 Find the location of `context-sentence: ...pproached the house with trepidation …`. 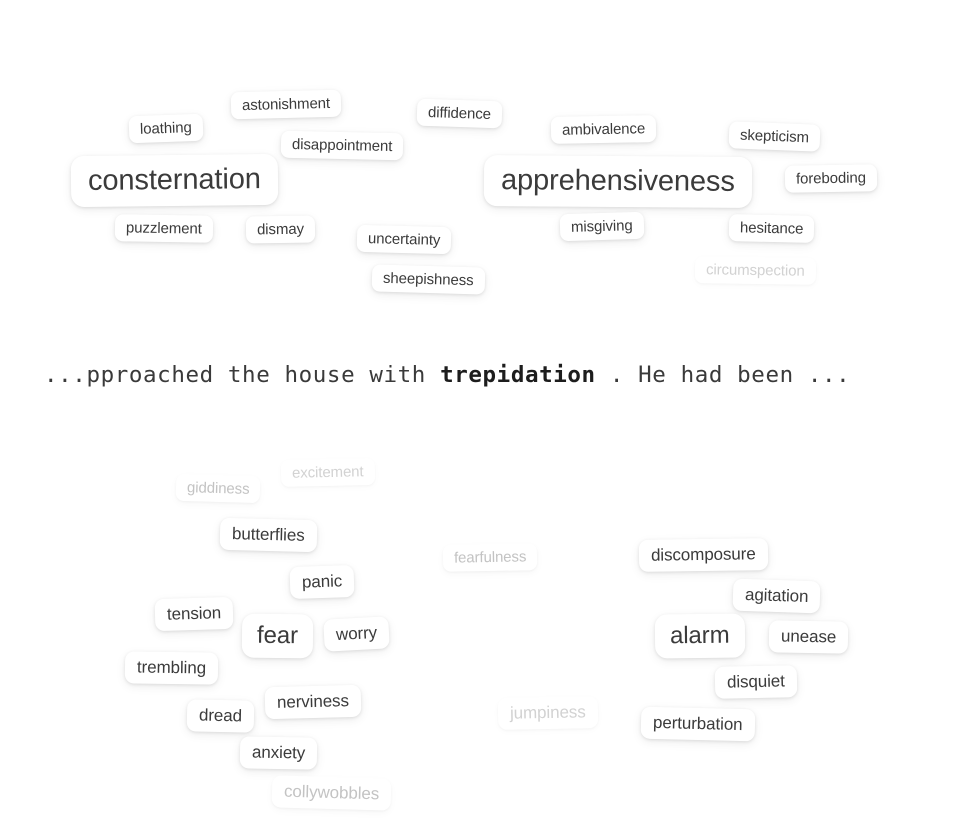

context-sentence: ...pproached the house with trepidation … is located at coordinates (484, 375).